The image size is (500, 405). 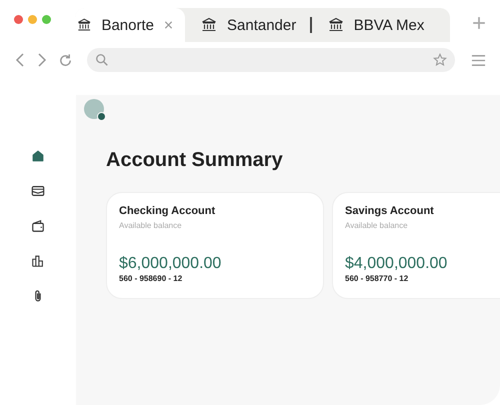 I want to click on browser-tab: Banorte, so click(x=130, y=25).